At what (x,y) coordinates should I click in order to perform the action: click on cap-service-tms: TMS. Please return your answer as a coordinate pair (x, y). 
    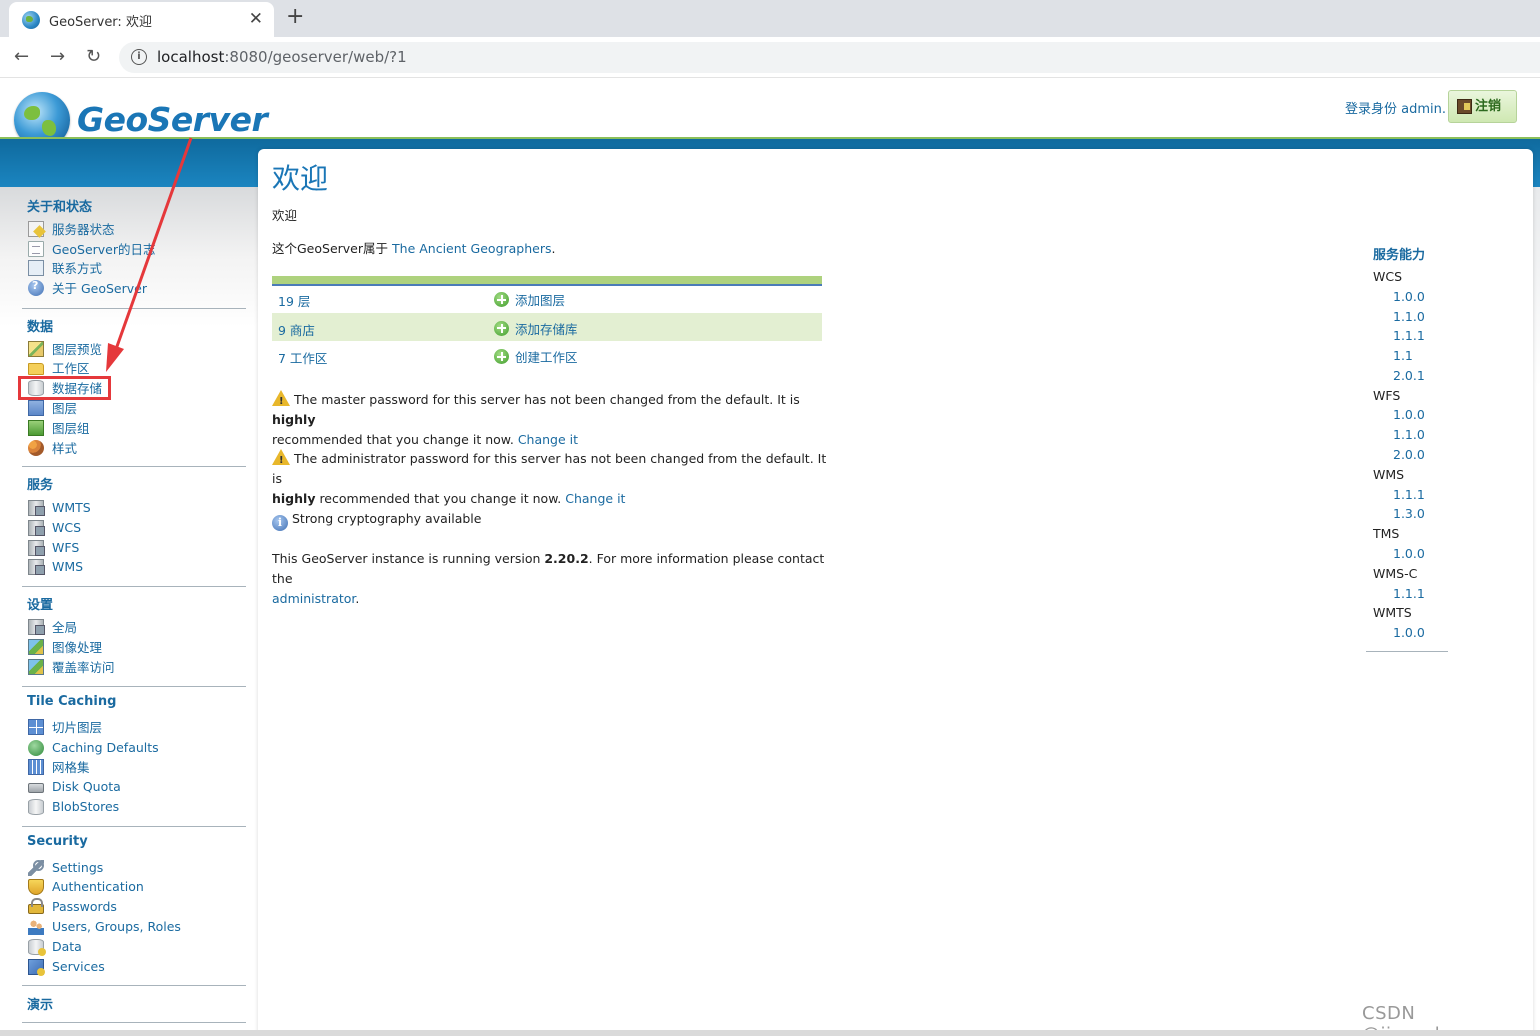
    Looking at the image, I should click on (1386, 533).